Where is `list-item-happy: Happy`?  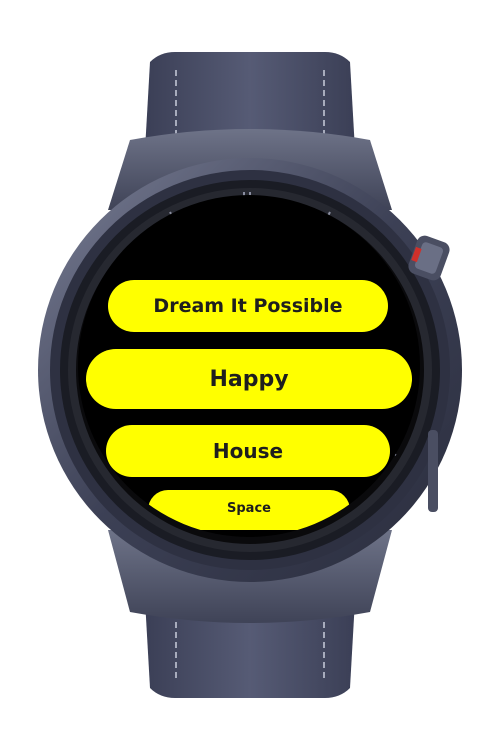 list-item-happy: Happy is located at coordinates (249, 379).